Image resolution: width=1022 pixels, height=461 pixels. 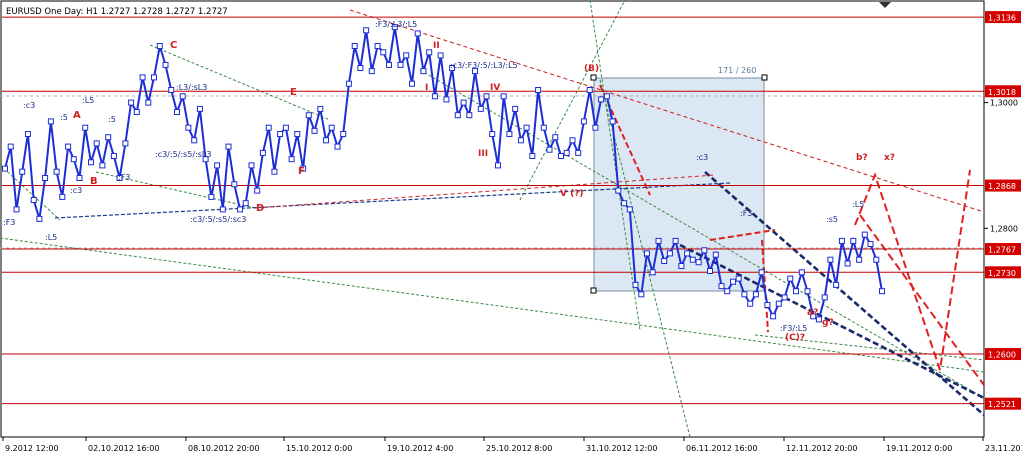 What do you see at coordinates (123, 448) in the screenshot?
I see `x-tick-label-1: 02.10.2012 16:00` at bounding box center [123, 448].